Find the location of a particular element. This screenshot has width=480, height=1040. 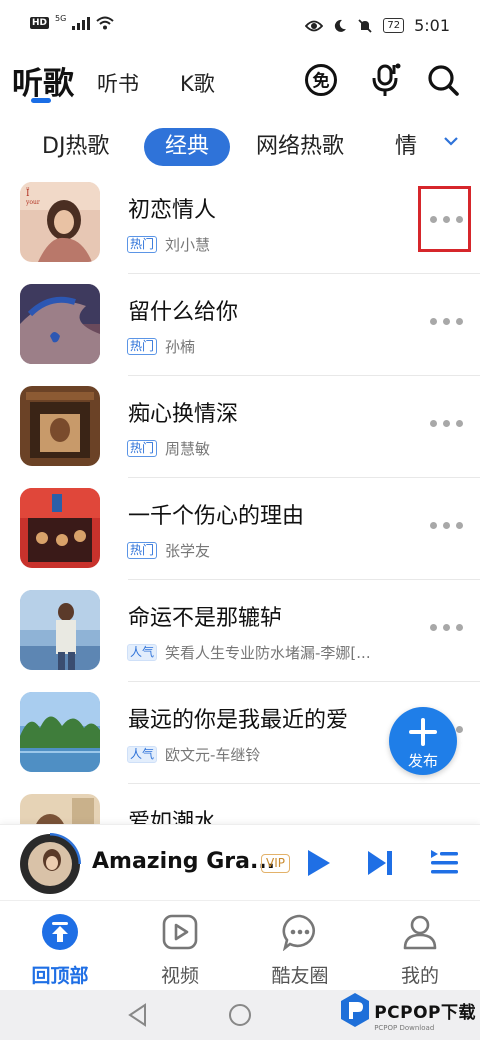

song-meta: 热门 刘小慧 is located at coordinates (168, 244).